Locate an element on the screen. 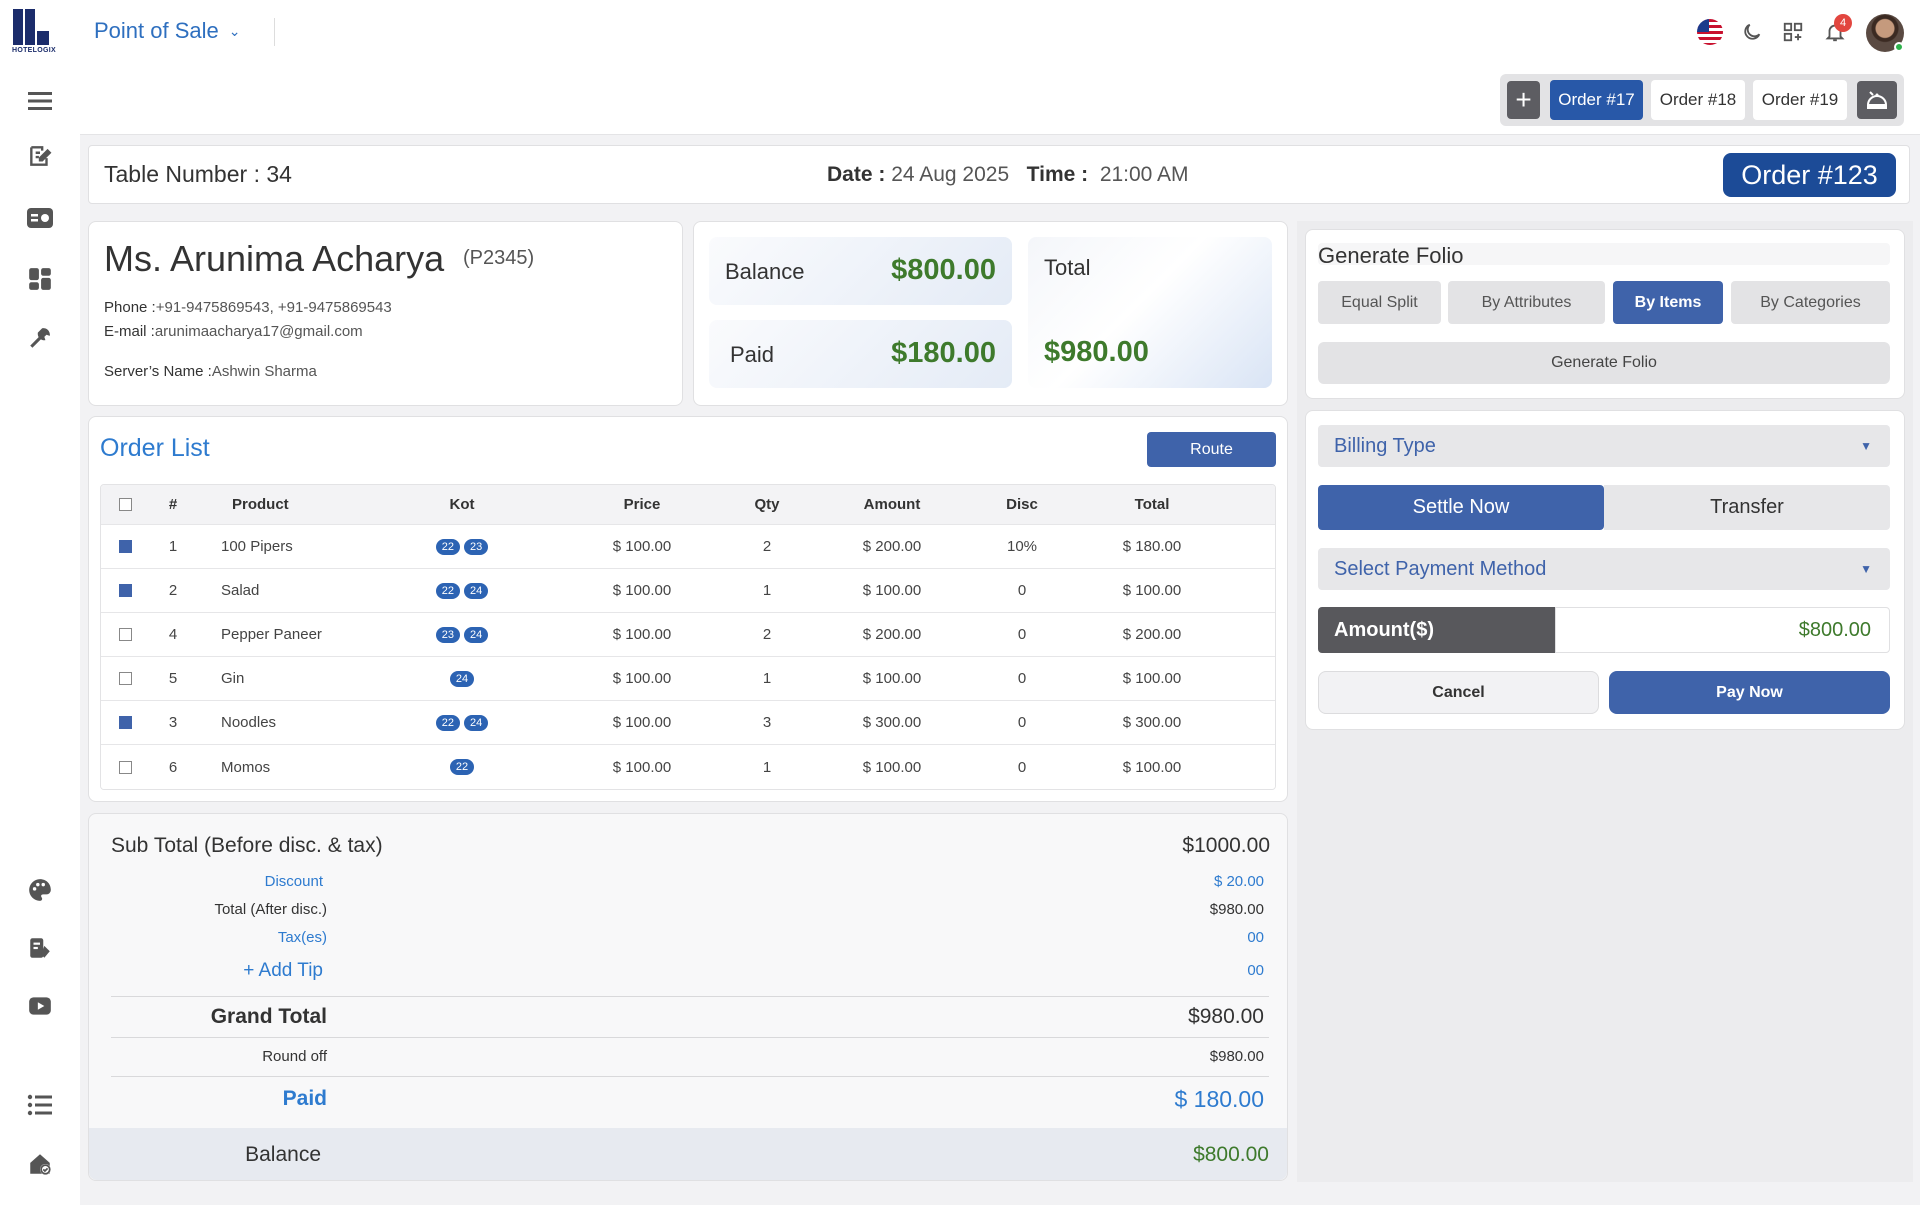  paid-value: $180.00 is located at coordinates (943, 353).